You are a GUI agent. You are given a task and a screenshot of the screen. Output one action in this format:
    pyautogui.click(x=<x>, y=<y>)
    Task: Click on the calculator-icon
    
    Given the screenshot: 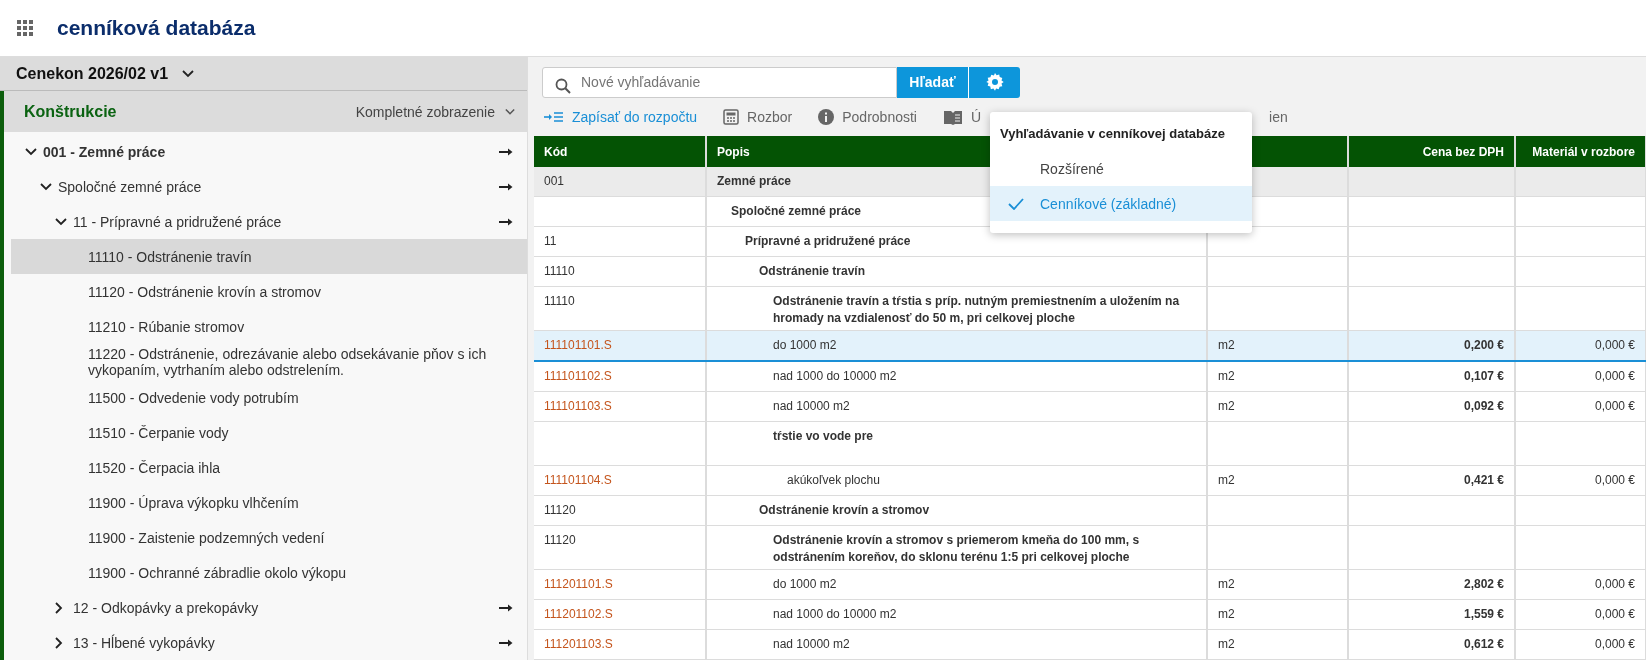 What is the action you would take?
    pyautogui.click(x=731, y=116)
    